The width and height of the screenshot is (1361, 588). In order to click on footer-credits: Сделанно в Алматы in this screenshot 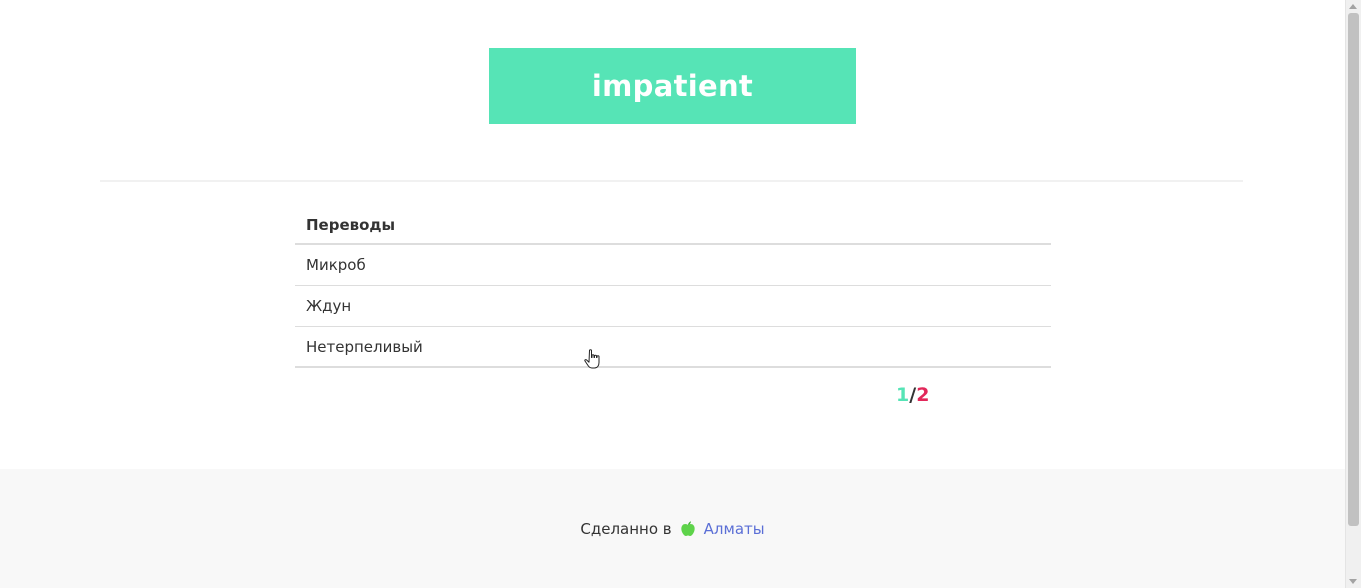, I will do `click(672, 529)`.